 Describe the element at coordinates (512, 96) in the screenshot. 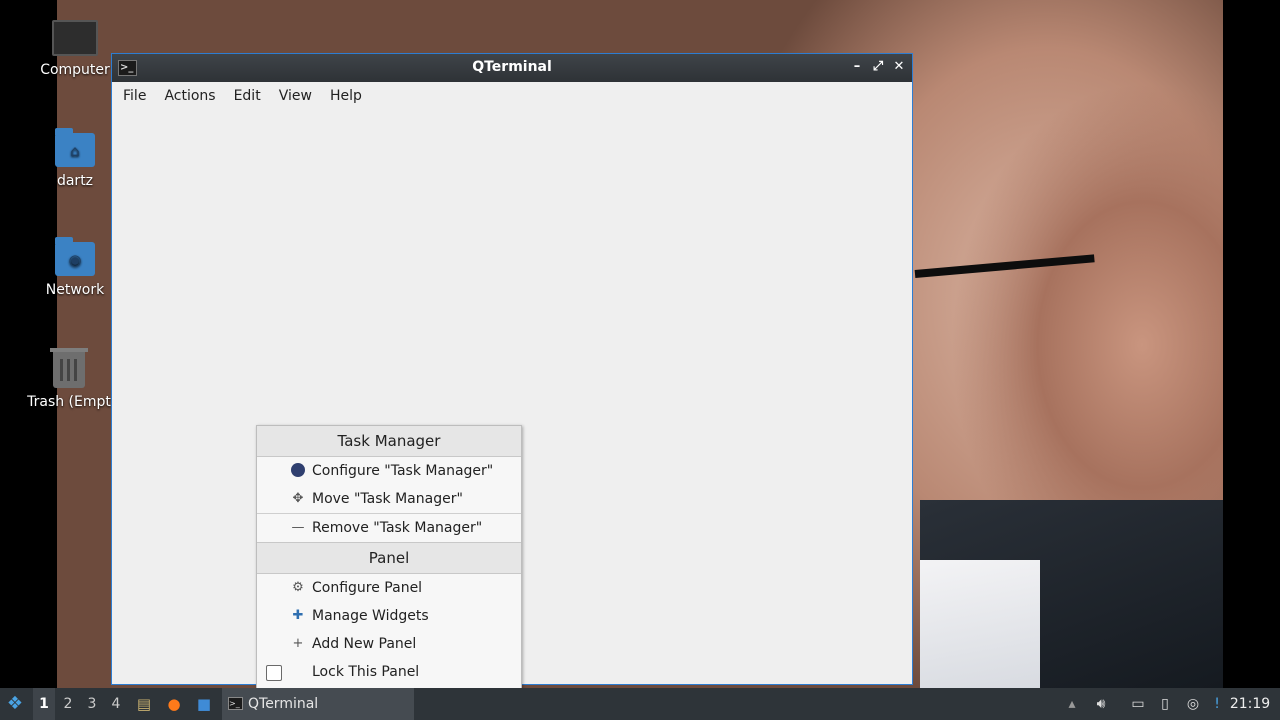

I see `menu-bar: File Actions Edit View Help` at that location.